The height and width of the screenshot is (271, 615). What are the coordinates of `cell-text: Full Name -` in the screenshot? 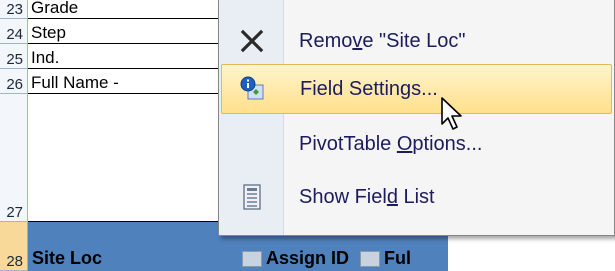 It's located at (75, 82).